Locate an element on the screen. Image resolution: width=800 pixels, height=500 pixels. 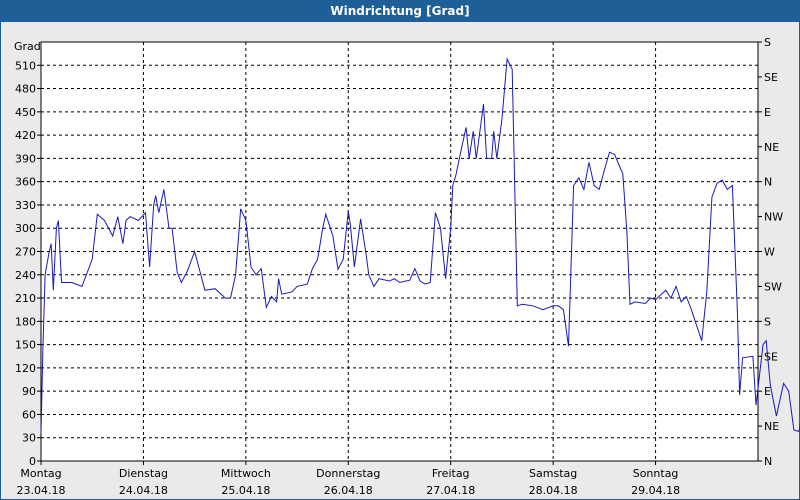
x-tick-date: 23.04.18 is located at coordinates (41, 490).